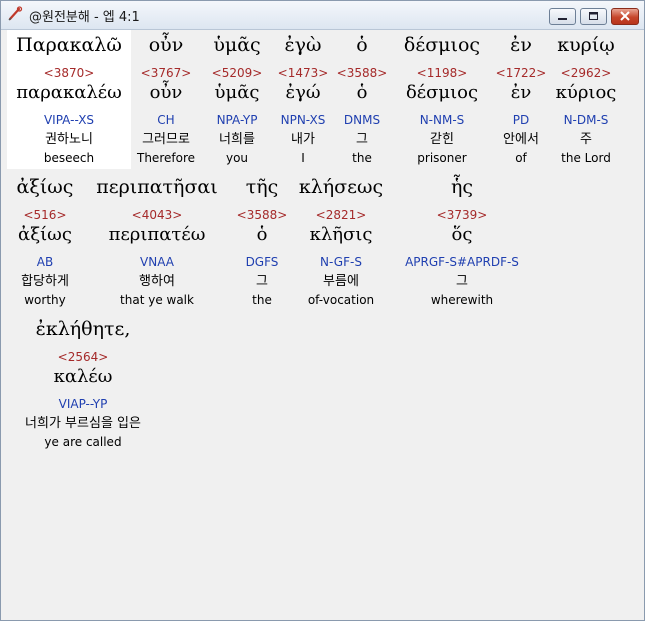 This screenshot has width=645, height=621. I want to click on english-gloss: wherewith, so click(462, 300).